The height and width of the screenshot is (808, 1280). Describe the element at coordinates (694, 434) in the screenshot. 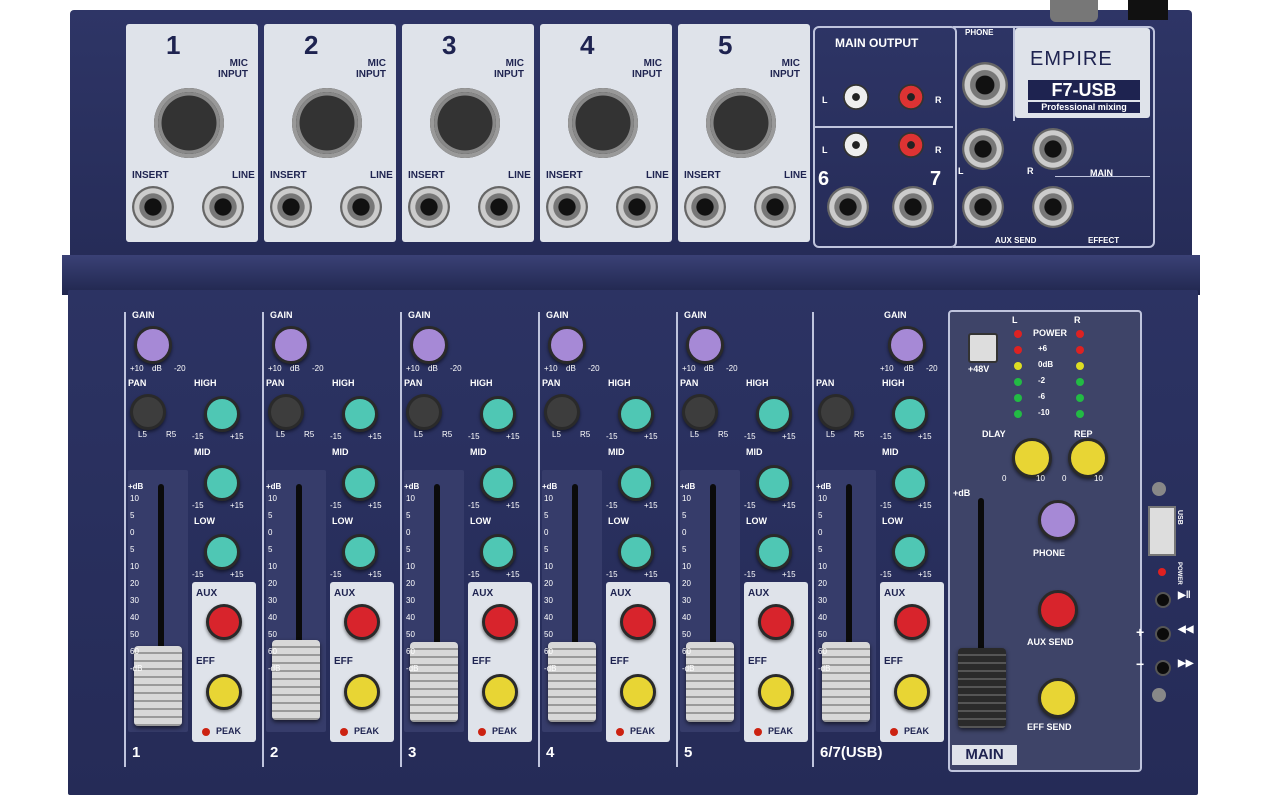

I see `pan-left: L5` at that location.